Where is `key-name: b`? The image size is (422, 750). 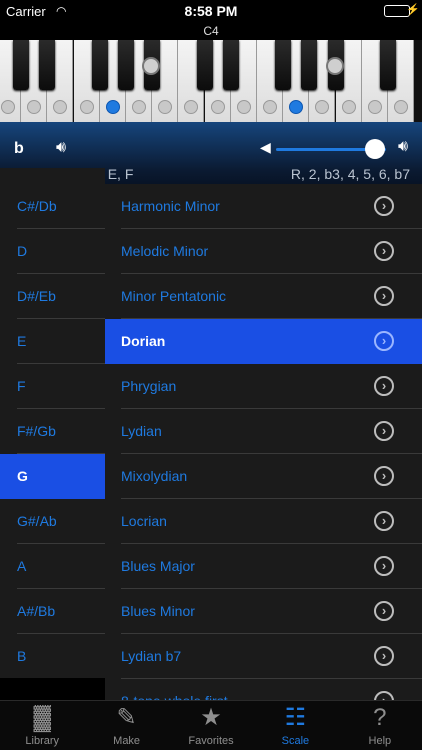
key-name: b is located at coordinates (19, 148).